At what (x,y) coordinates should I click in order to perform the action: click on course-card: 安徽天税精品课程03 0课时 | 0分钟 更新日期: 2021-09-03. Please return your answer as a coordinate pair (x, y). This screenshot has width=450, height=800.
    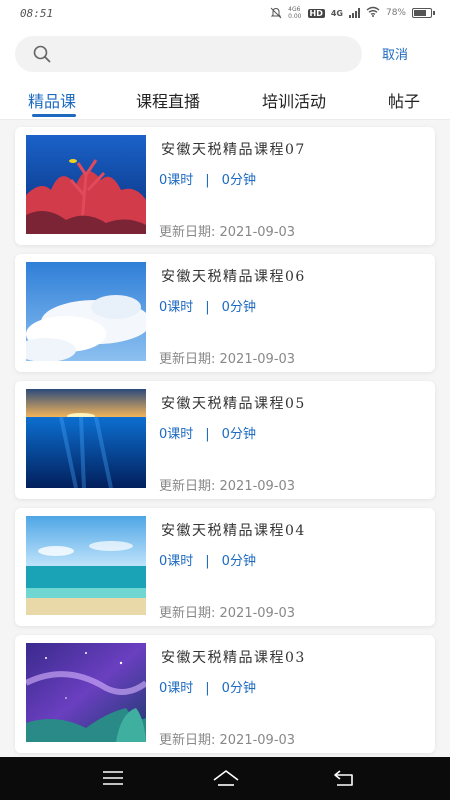
    Looking at the image, I should click on (225, 694).